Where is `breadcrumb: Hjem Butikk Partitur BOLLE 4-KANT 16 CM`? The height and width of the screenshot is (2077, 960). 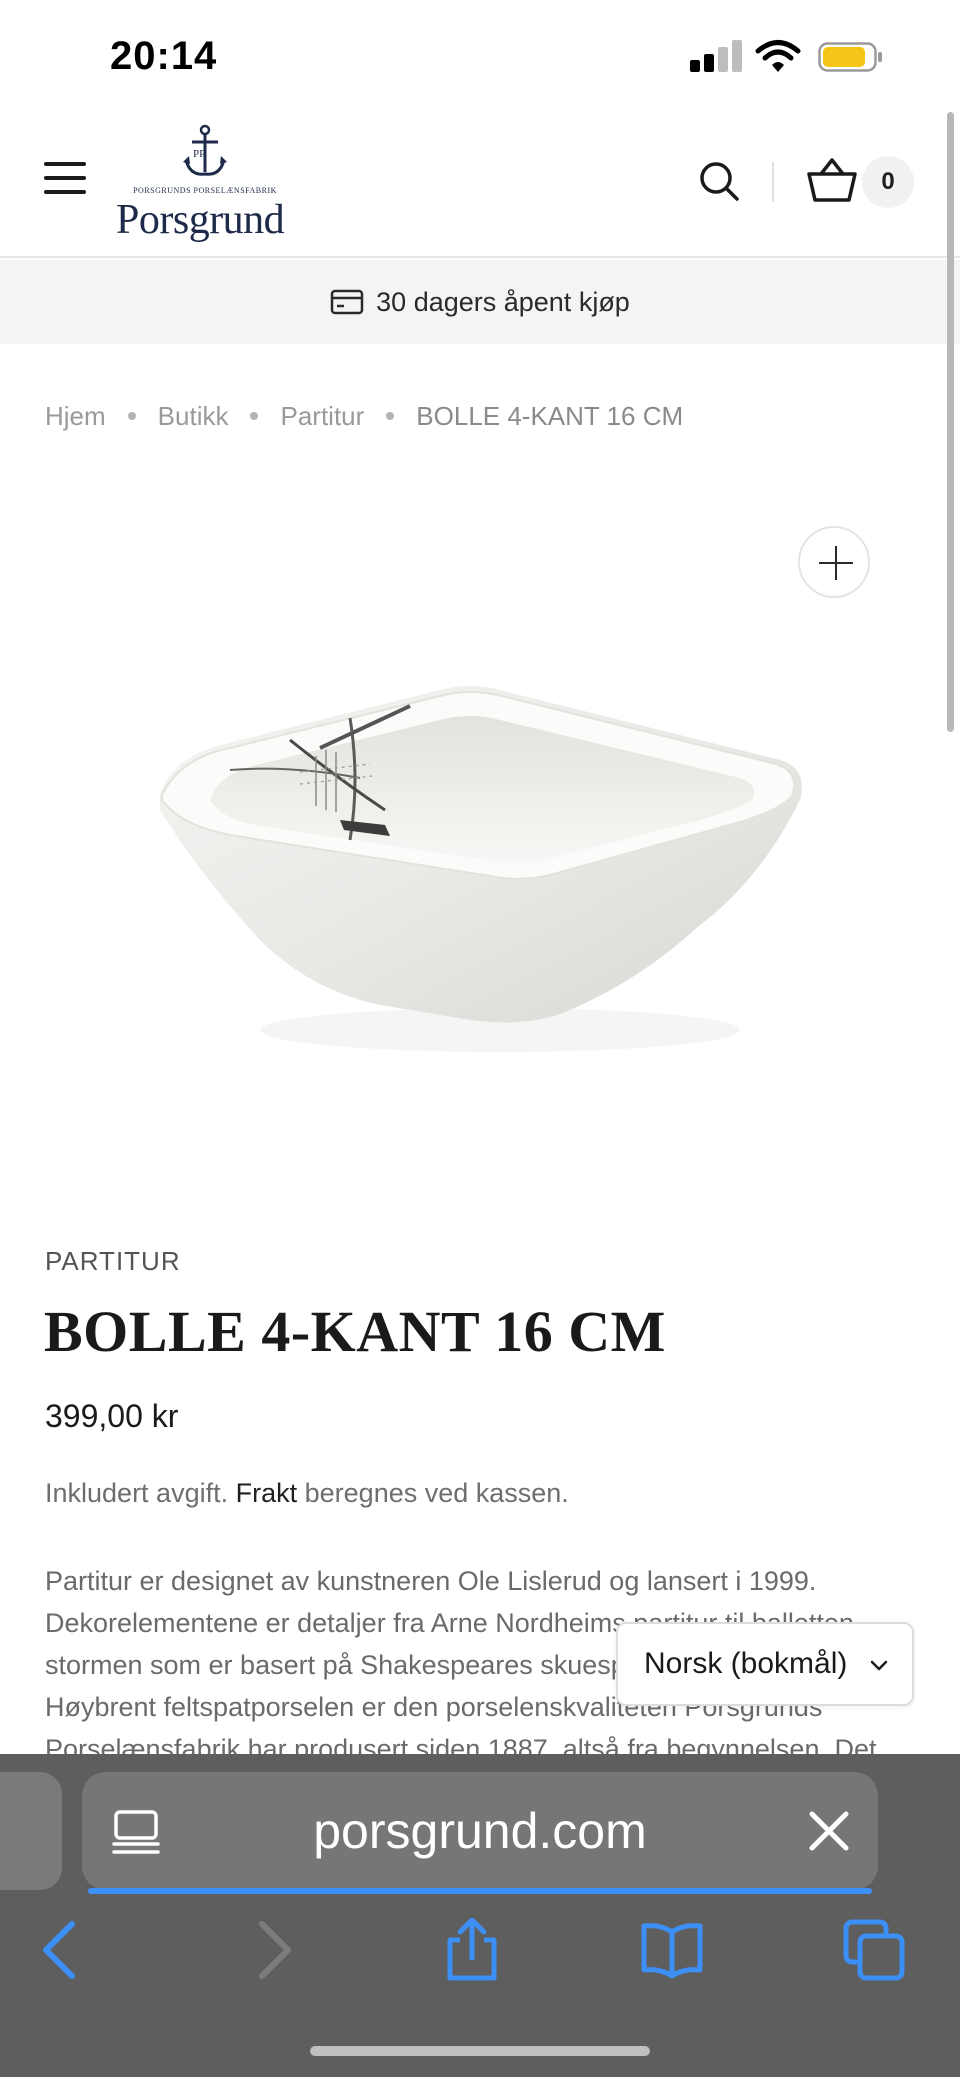
breadcrumb: Hjem Butikk Partitur BOLLE 4-KANT 16 CM is located at coordinates (364, 416).